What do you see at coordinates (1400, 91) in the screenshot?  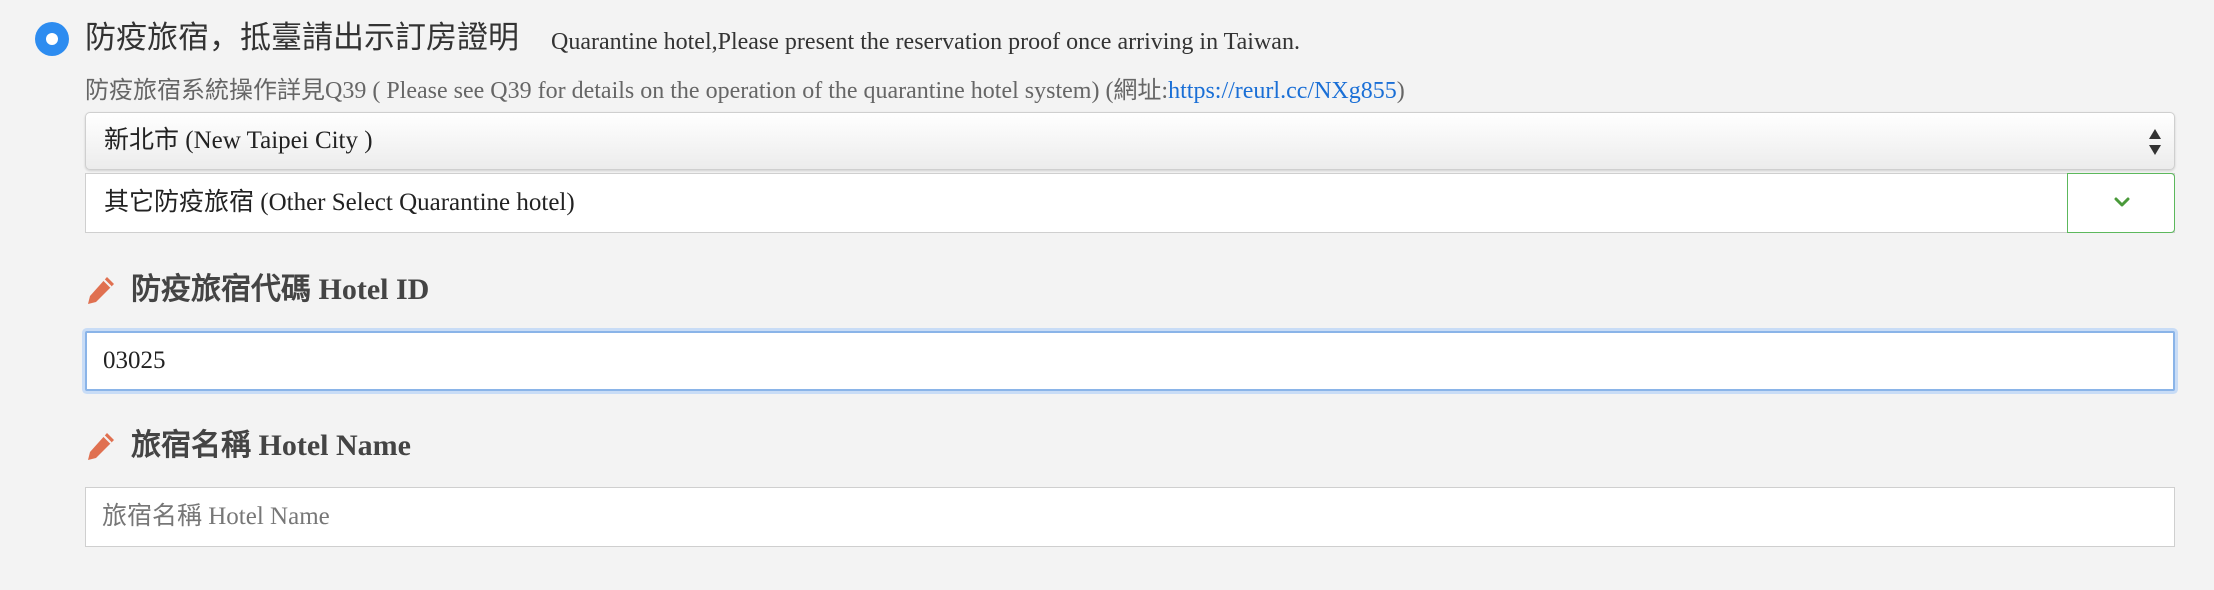 I see `hint-suffix: )` at bounding box center [1400, 91].